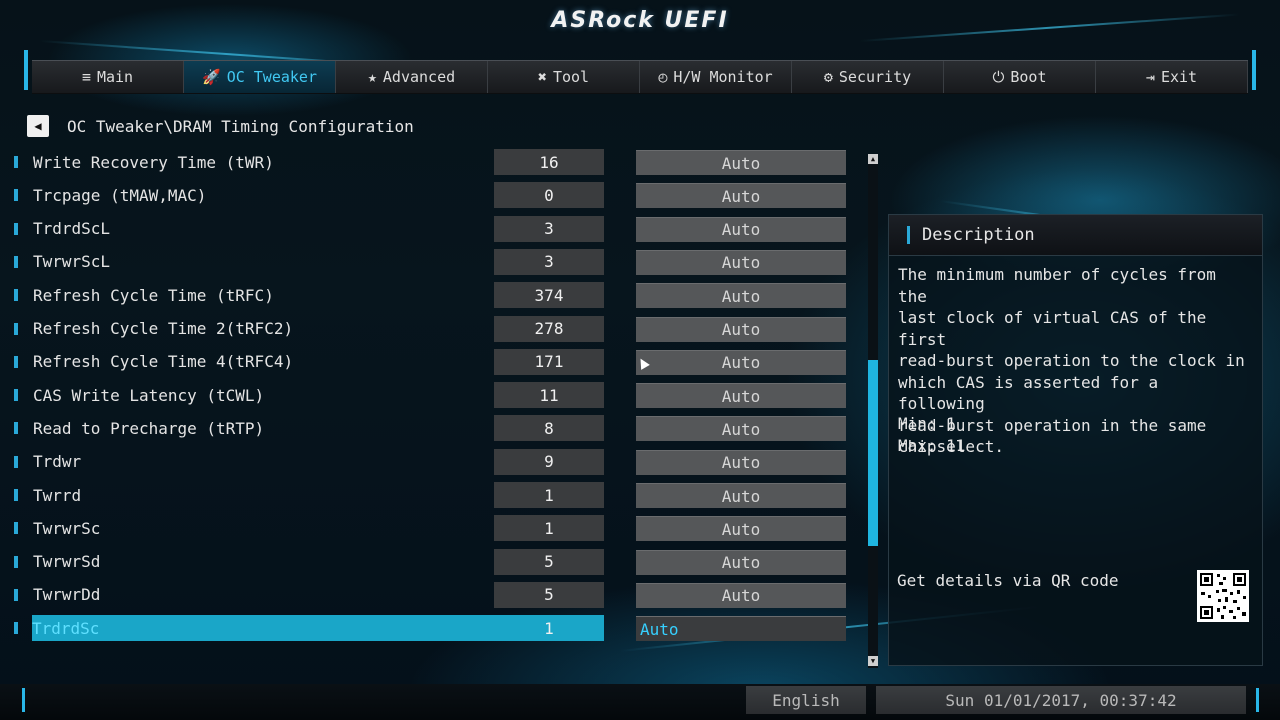  I want to click on exit-icon: ⇥, so click(1150, 77).